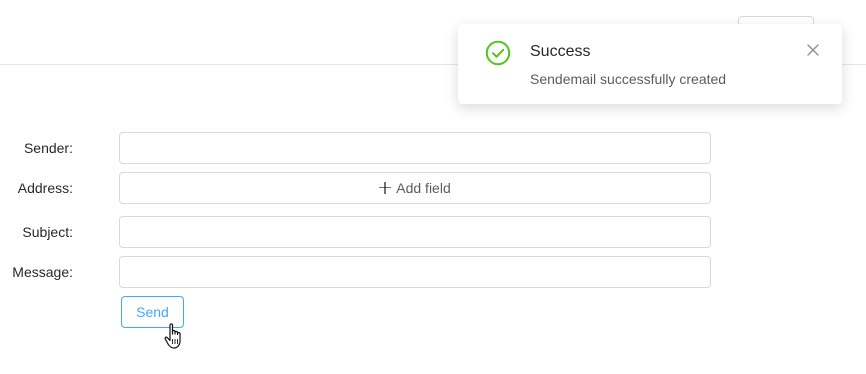  What do you see at coordinates (650, 64) in the screenshot?
I see `success-notification: Success Sendemail successfully created` at bounding box center [650, 64].